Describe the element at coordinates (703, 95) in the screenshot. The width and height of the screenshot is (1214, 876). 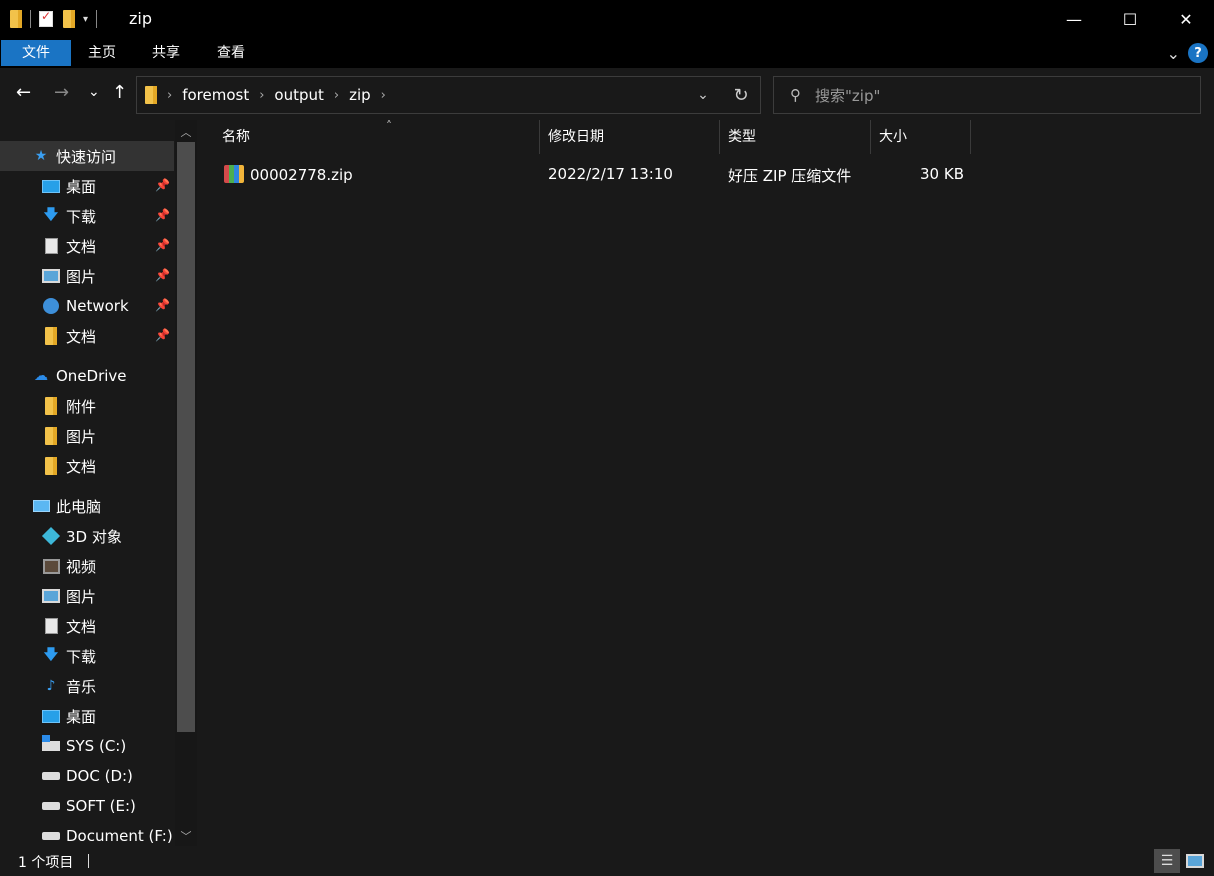
I see `address-history-chevron-icon: ⌄` at that location.